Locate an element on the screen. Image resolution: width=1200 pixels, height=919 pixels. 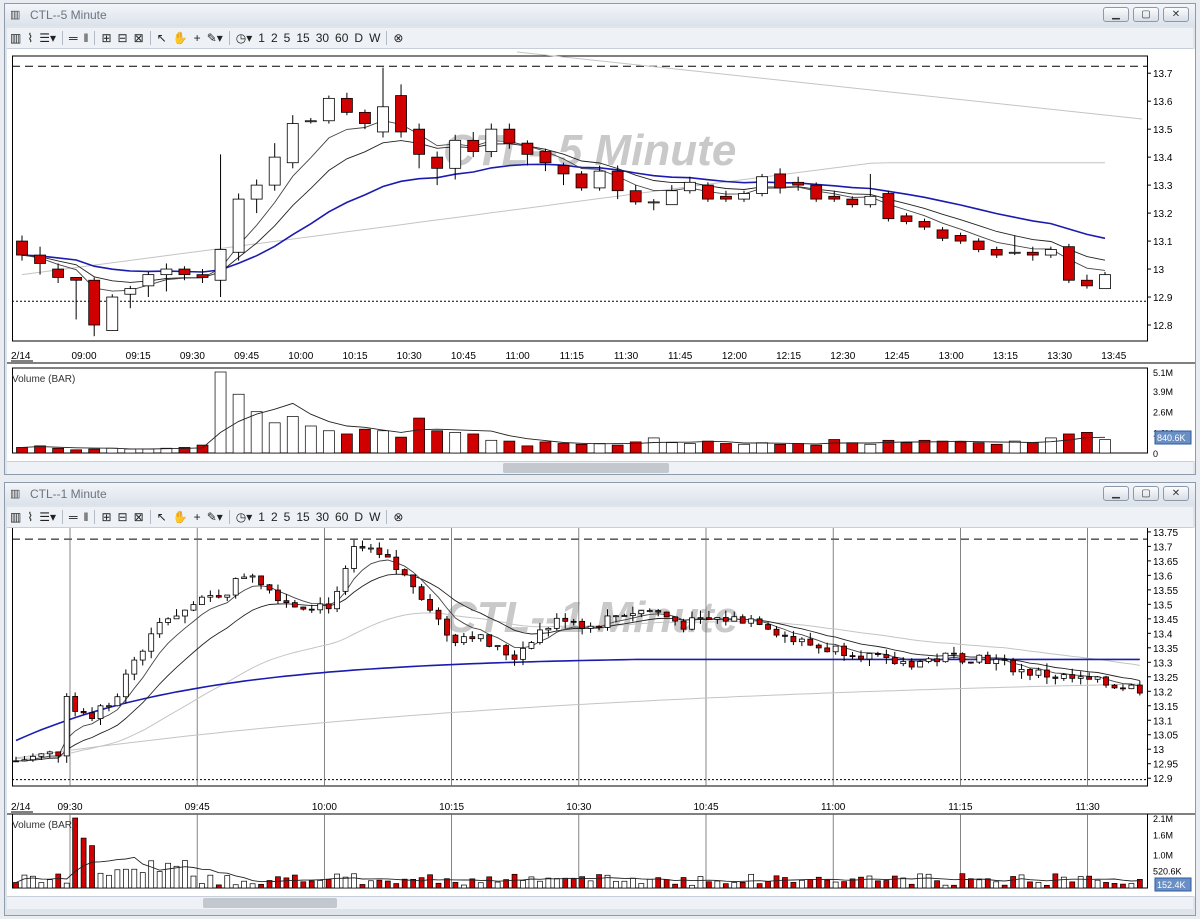
period-weekly: W is located at coordinates (374, 38).